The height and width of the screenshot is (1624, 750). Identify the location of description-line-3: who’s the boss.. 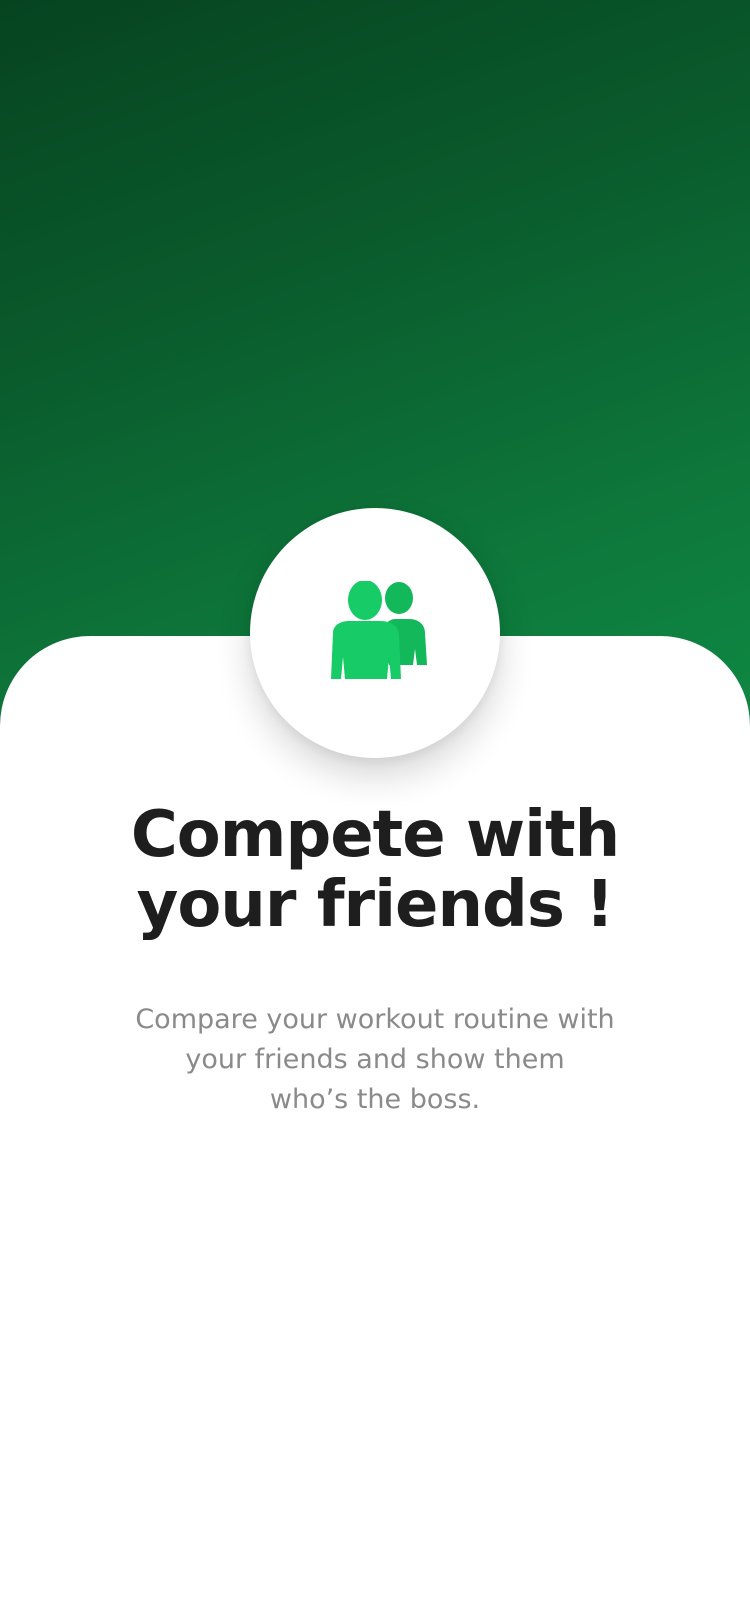
(375, 1099).